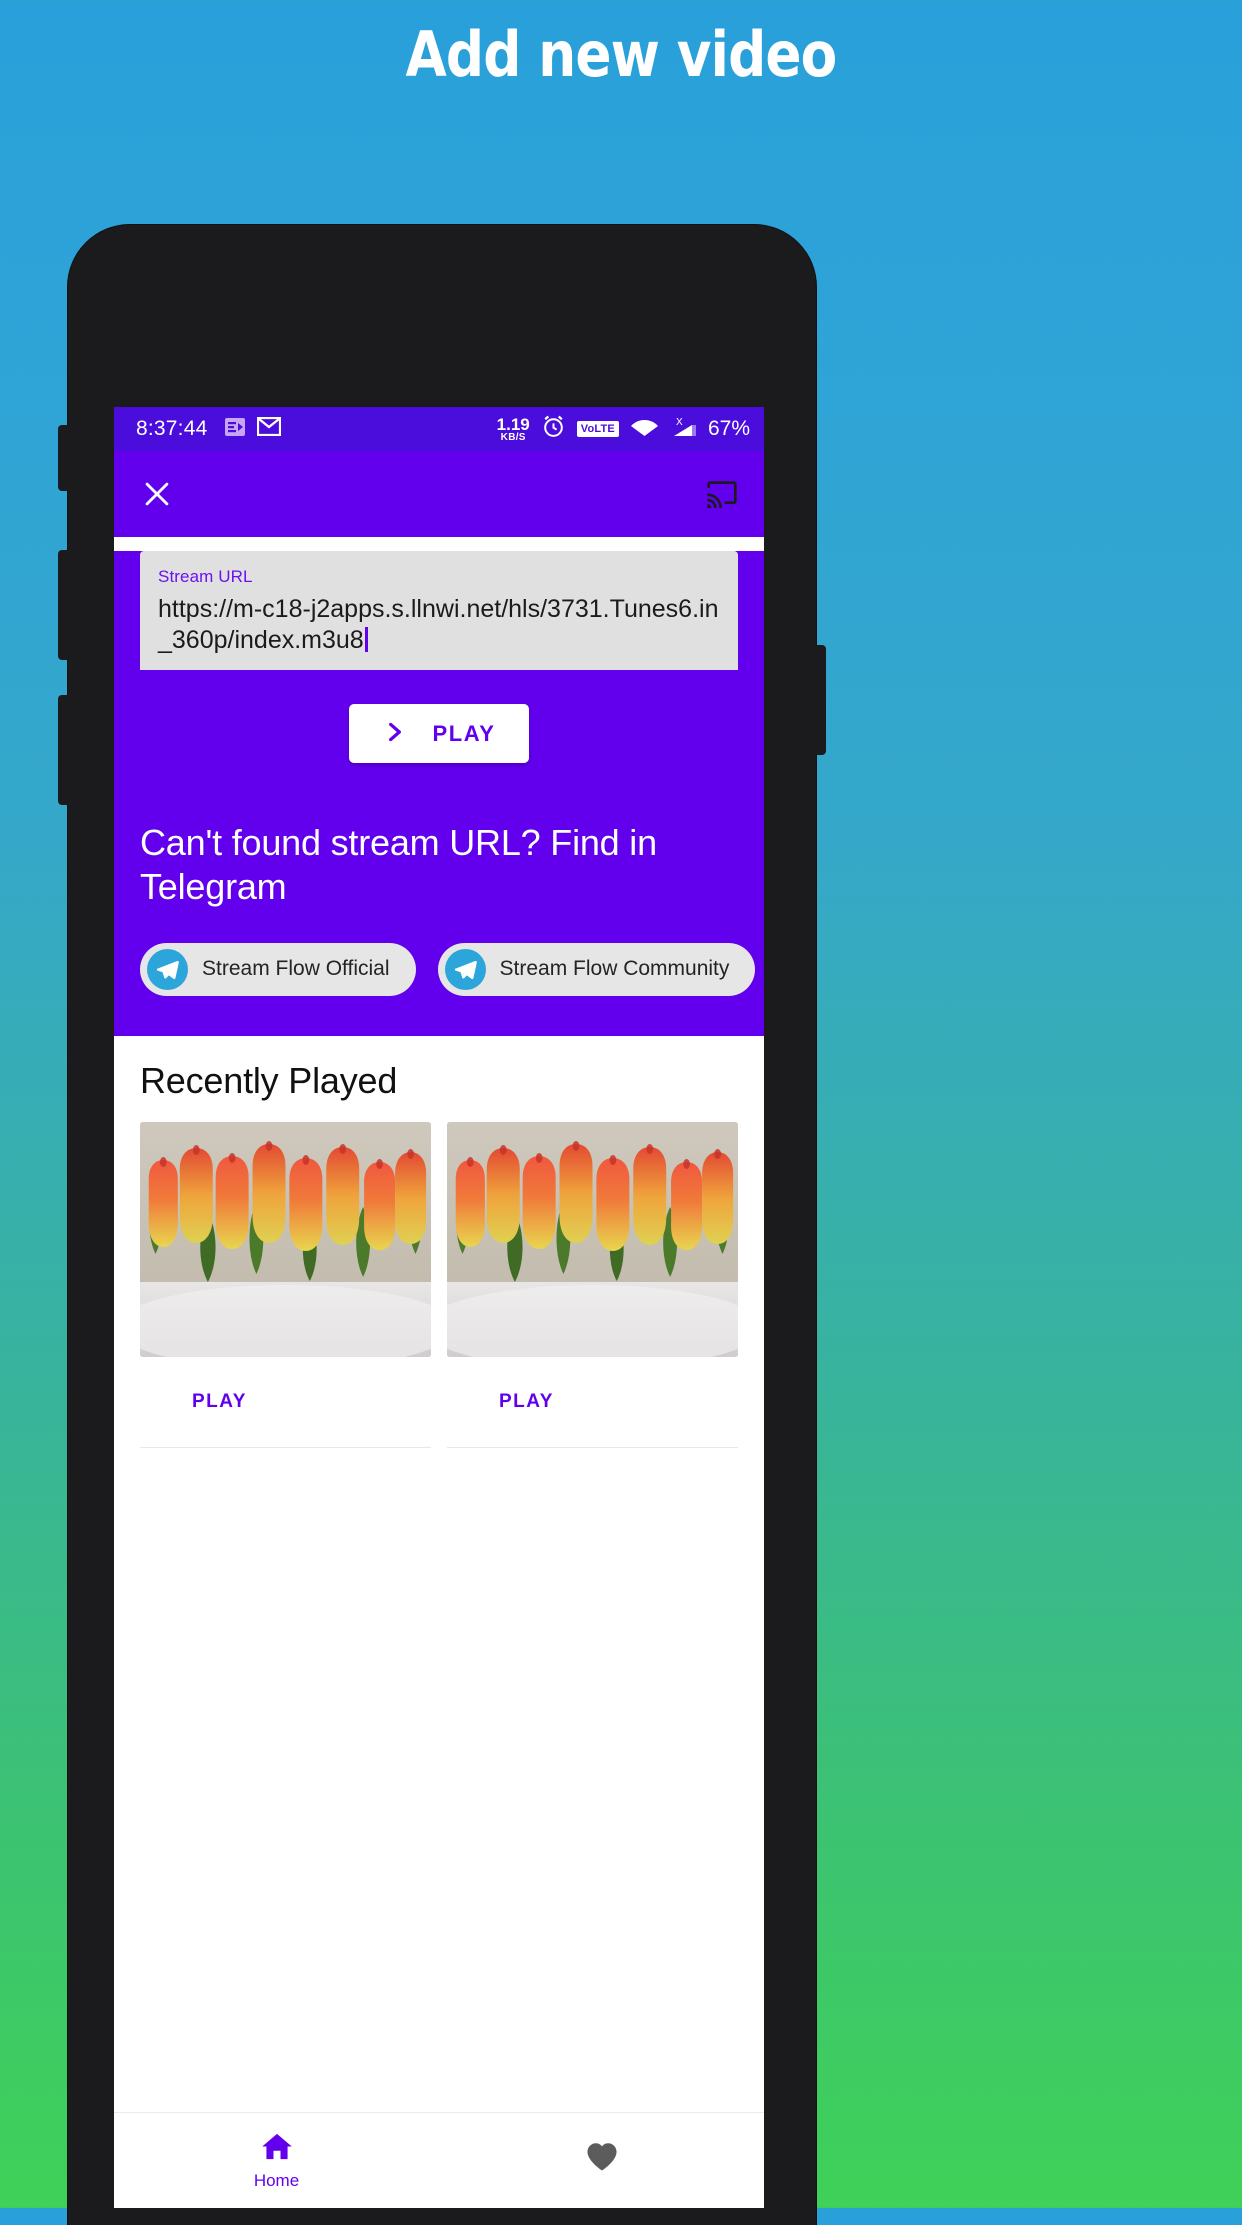  What do you see at coordinates (276, 2180) in the screenshot?
I see `nav-item-home-label: Home` at bounding box center [276, 2180].